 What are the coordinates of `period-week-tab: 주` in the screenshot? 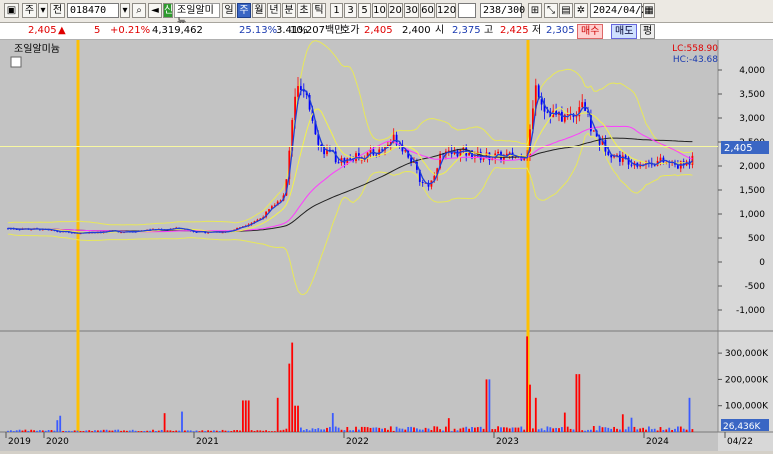 It's located at (244, 10).